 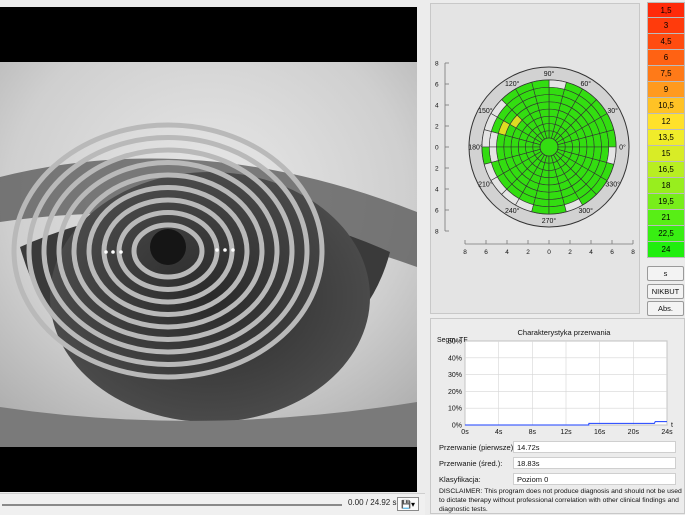 What do you see at coordinates (549, 221) in the screenshot?
I see `polar-angle-label: 270°` at bounding box center [549, 221].